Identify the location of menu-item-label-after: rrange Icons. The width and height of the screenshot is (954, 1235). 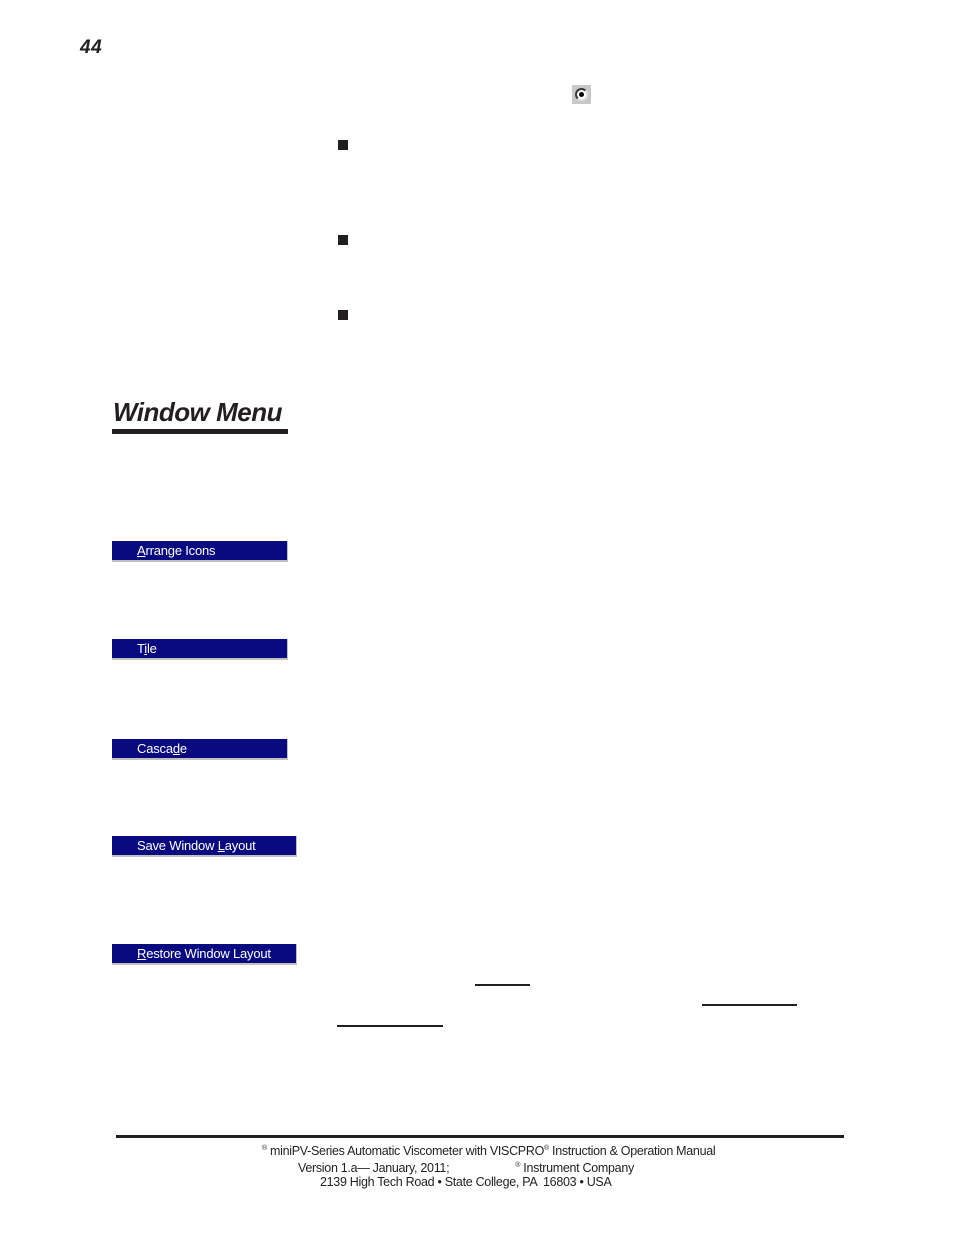
(180, 550).